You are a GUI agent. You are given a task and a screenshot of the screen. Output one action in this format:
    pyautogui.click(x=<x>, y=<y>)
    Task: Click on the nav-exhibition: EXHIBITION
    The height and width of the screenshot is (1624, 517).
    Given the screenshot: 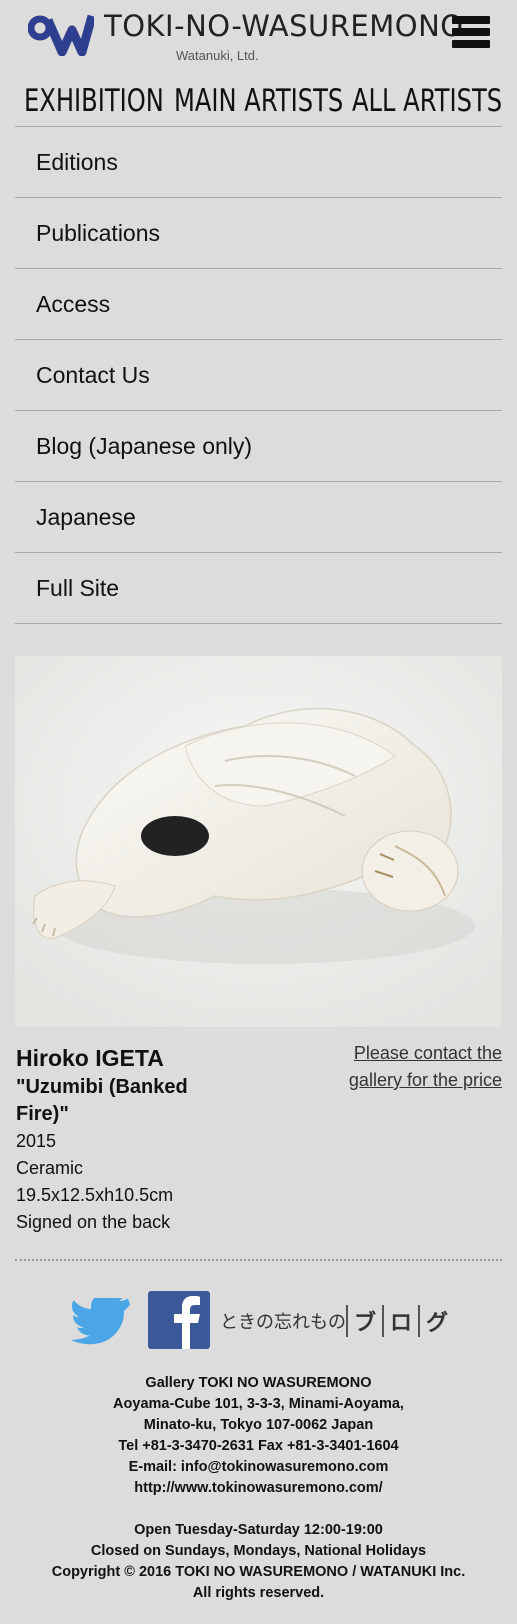 What is the action you would take?
    pyautogui.click(x=94, y=101)
    